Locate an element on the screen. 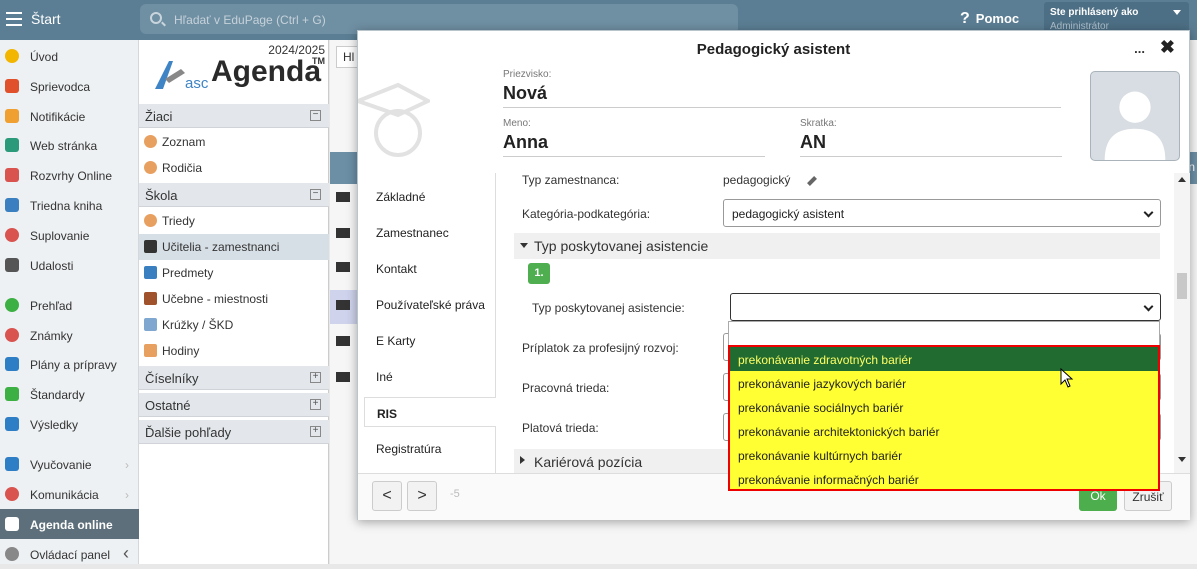 This screenshot has width=1197, height=569. help-button: ? Pomoc is located at coordinates (989, 19).